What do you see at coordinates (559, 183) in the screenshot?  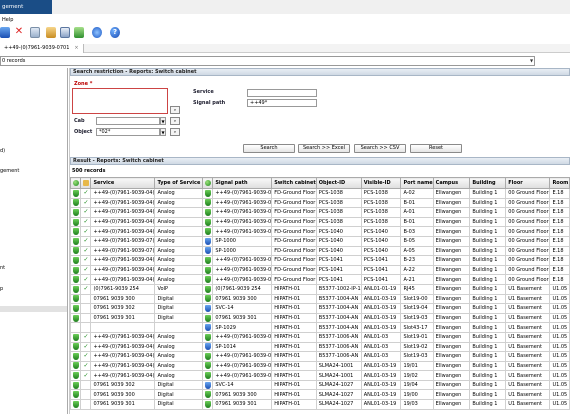 I see `col-header-room: Room` at bounding box center [559, 183].